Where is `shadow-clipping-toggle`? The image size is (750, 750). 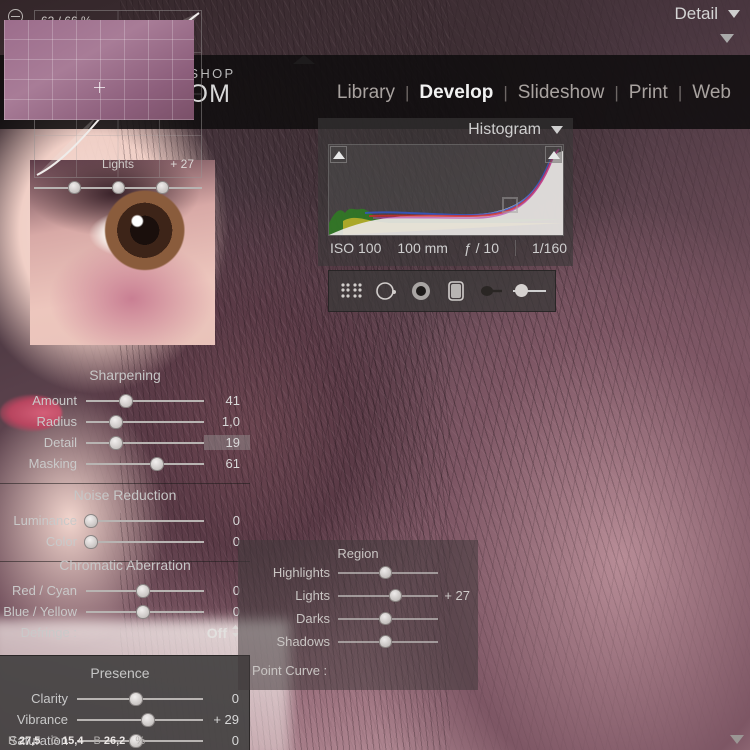
shadow-clipping-toggle is located at coordinates (338, 154).